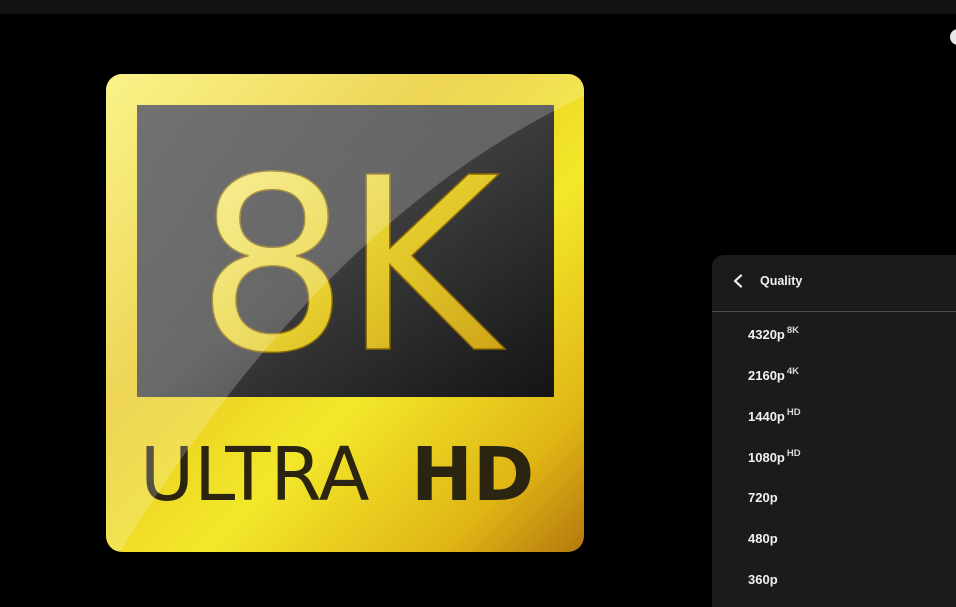 This screenshot has width=956, height=607. I want to click on back-button, so click(738, 281).